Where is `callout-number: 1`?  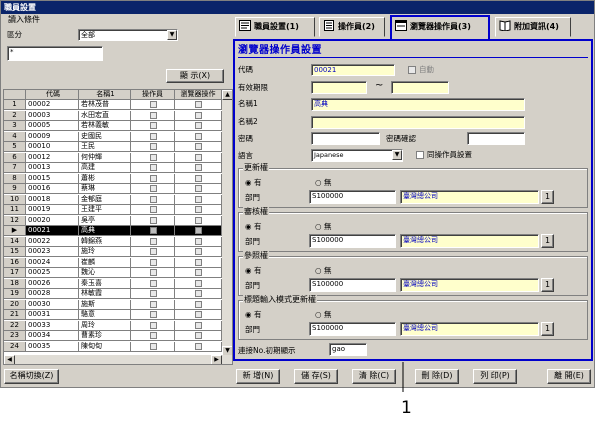
callout-number: 1 is located at coordinates (406, 408).